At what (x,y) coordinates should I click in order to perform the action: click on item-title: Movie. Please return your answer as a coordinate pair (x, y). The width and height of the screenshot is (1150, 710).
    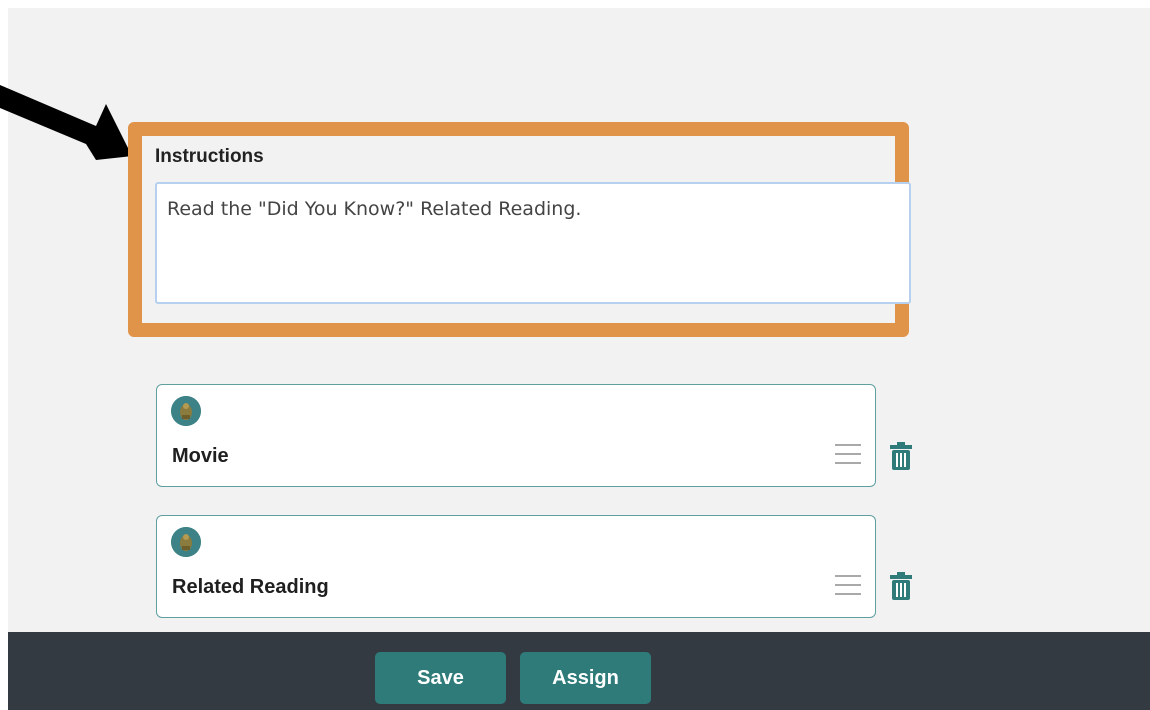
    Looking at the image, I should click on (200, 456).